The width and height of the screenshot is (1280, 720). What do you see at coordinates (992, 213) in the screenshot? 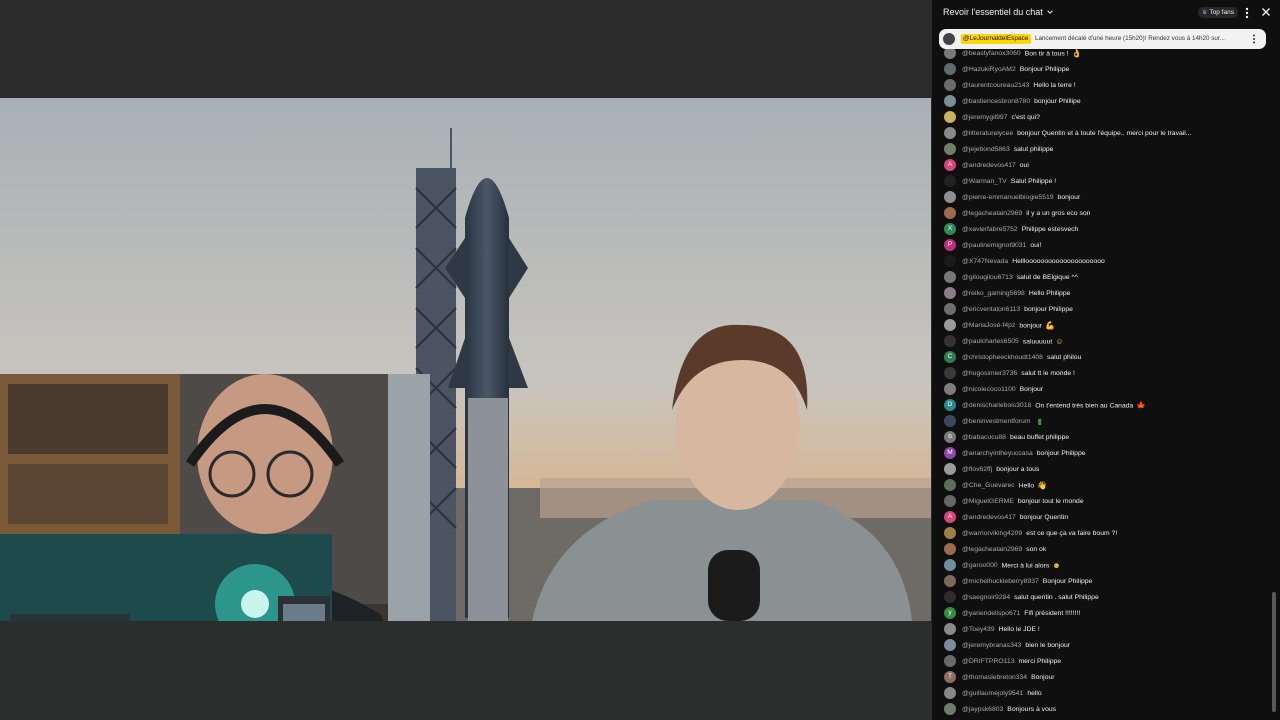
I see `chat-author-name: @legachealain2969` at bounding box center [992, 213].